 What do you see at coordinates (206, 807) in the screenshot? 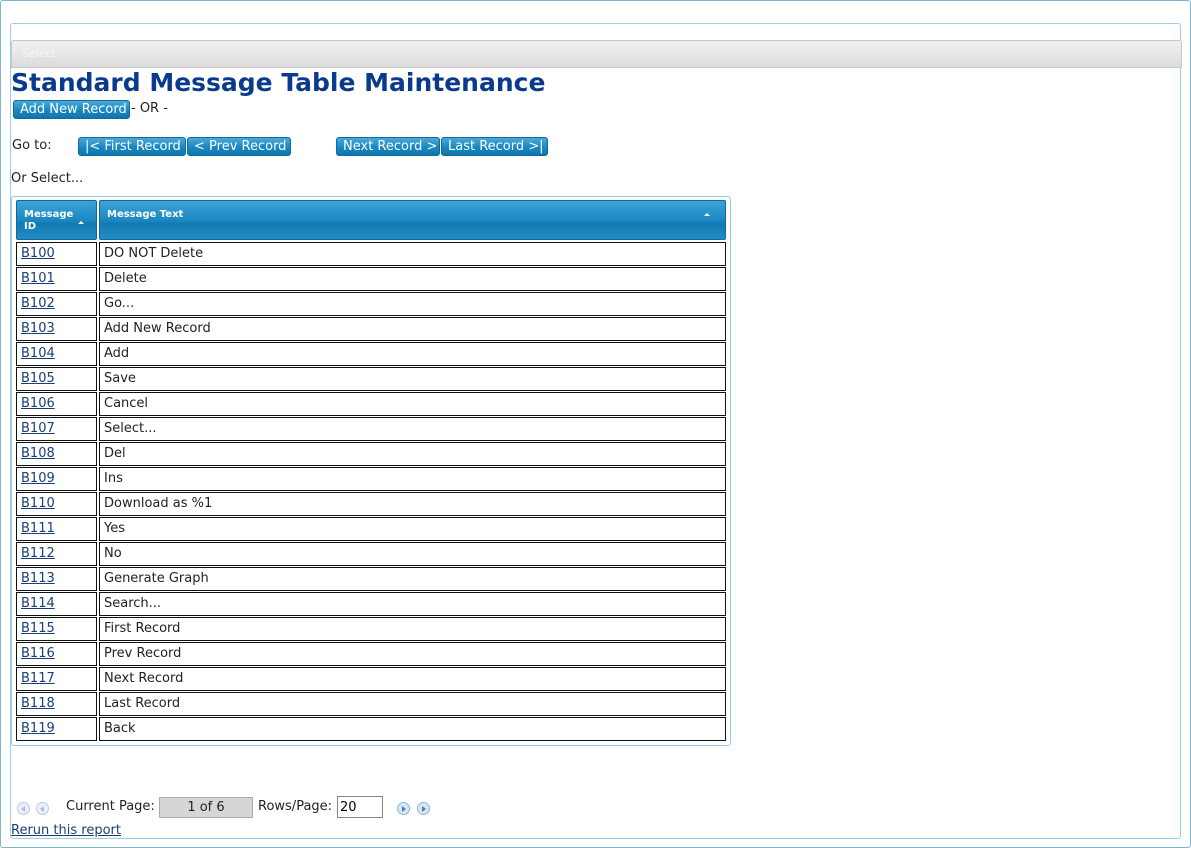
I see `current-page-value: 1 of 6` at bounding box center [206, 807].